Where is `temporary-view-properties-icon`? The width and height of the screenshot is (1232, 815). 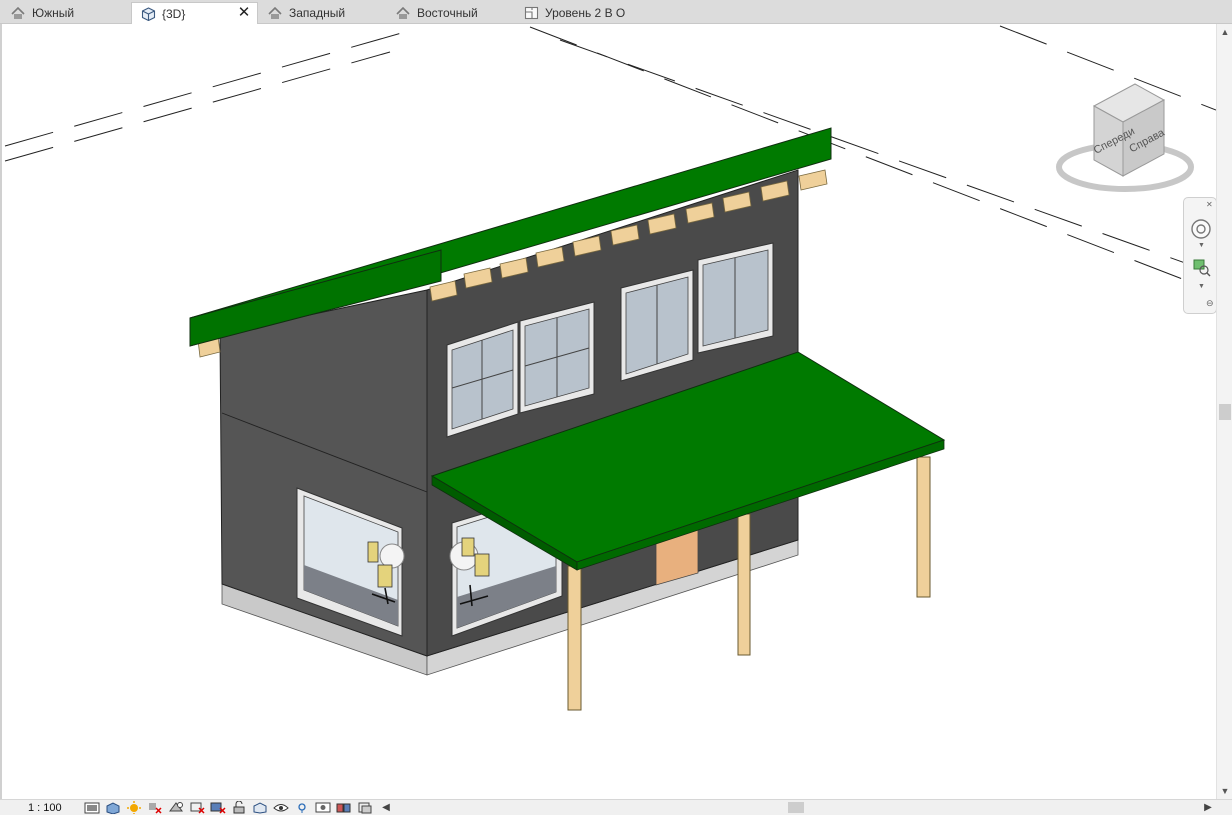 temporary-view-properties-icon is located at coordinates (322, 808).